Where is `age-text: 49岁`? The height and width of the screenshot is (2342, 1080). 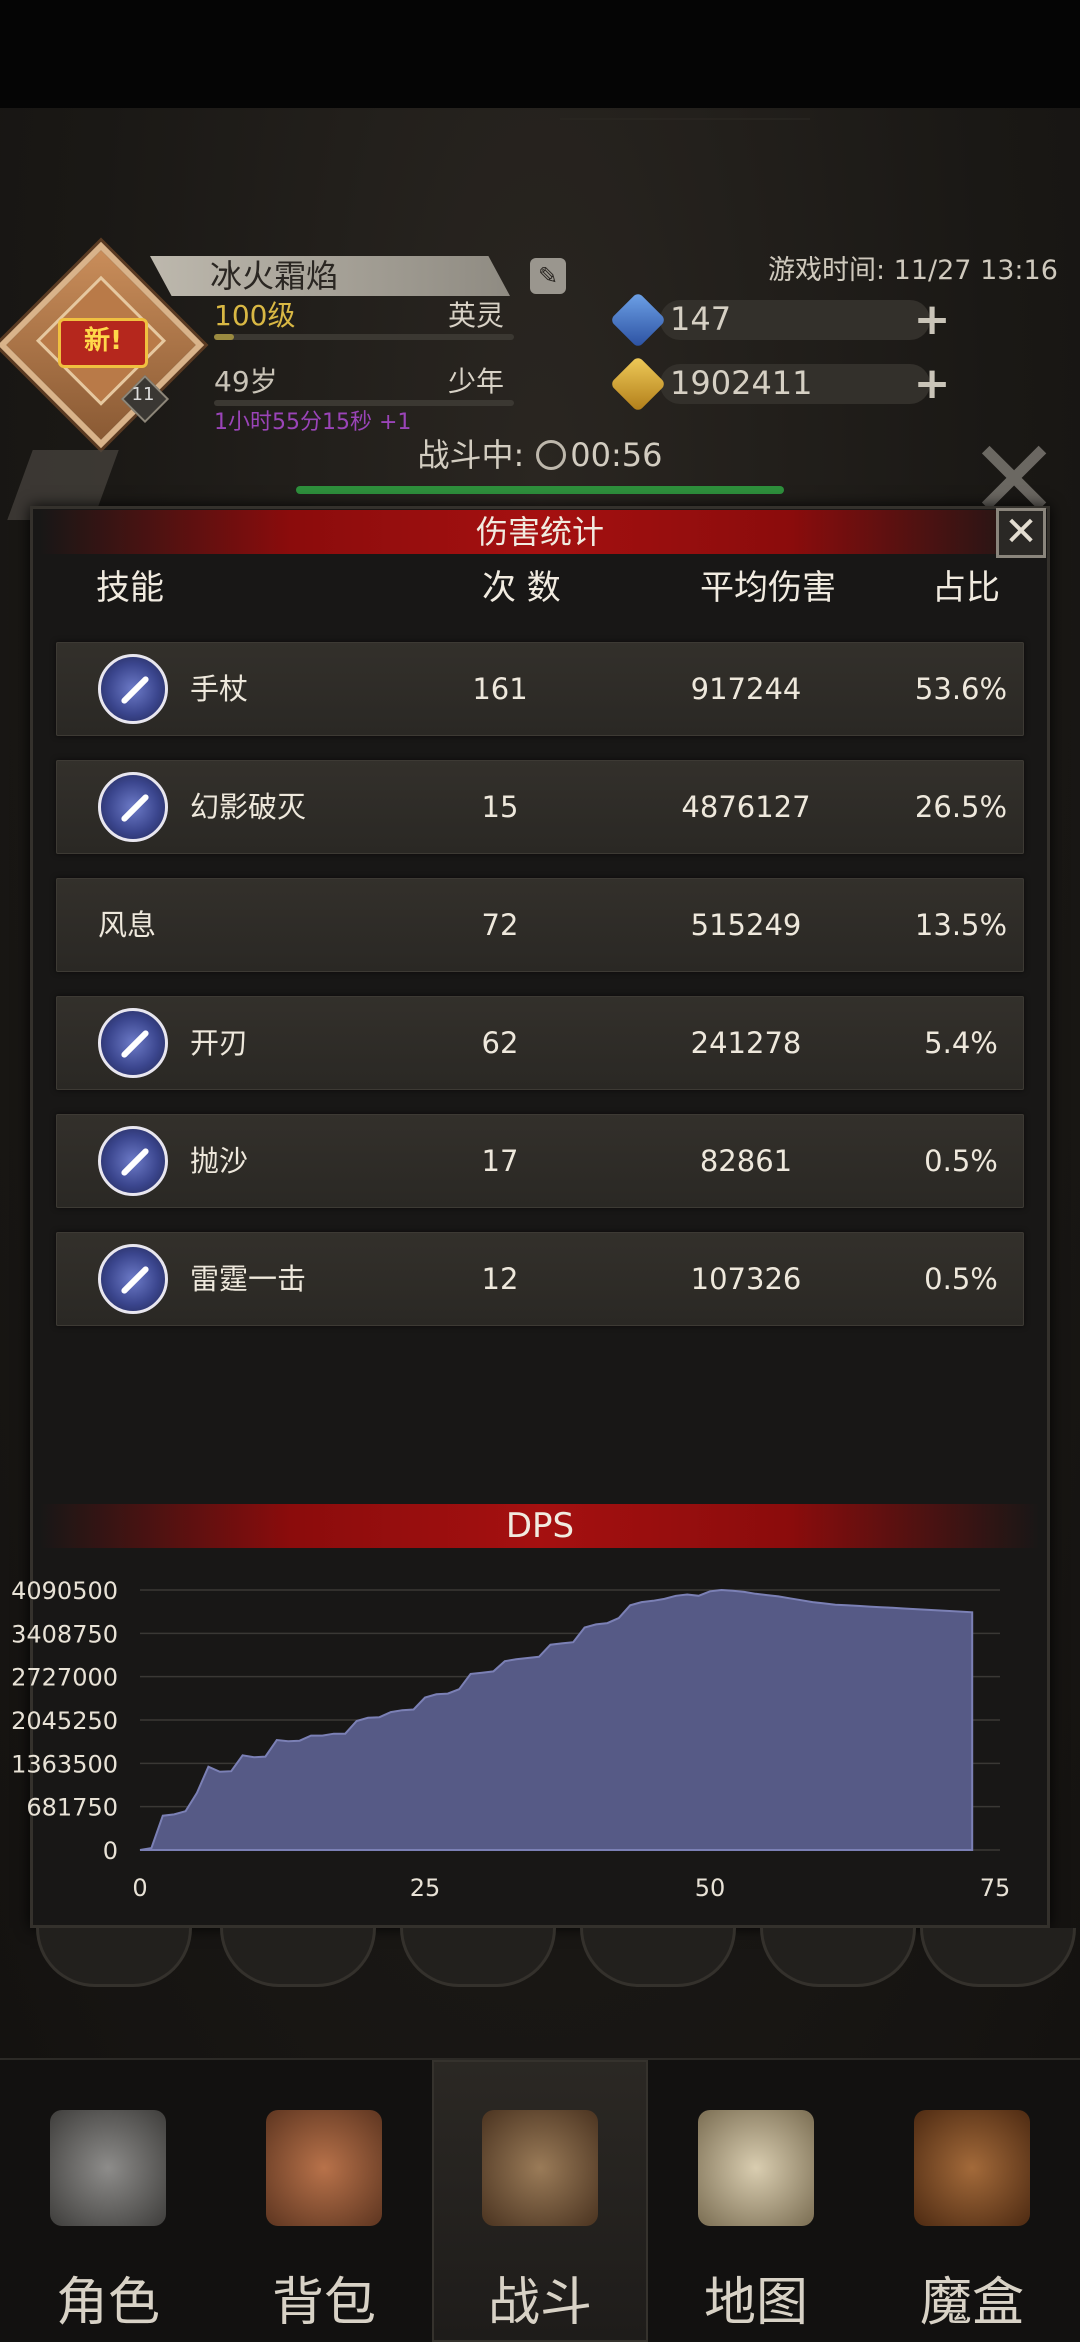 age-text: 49岁 is located at coordinates (246, 381).